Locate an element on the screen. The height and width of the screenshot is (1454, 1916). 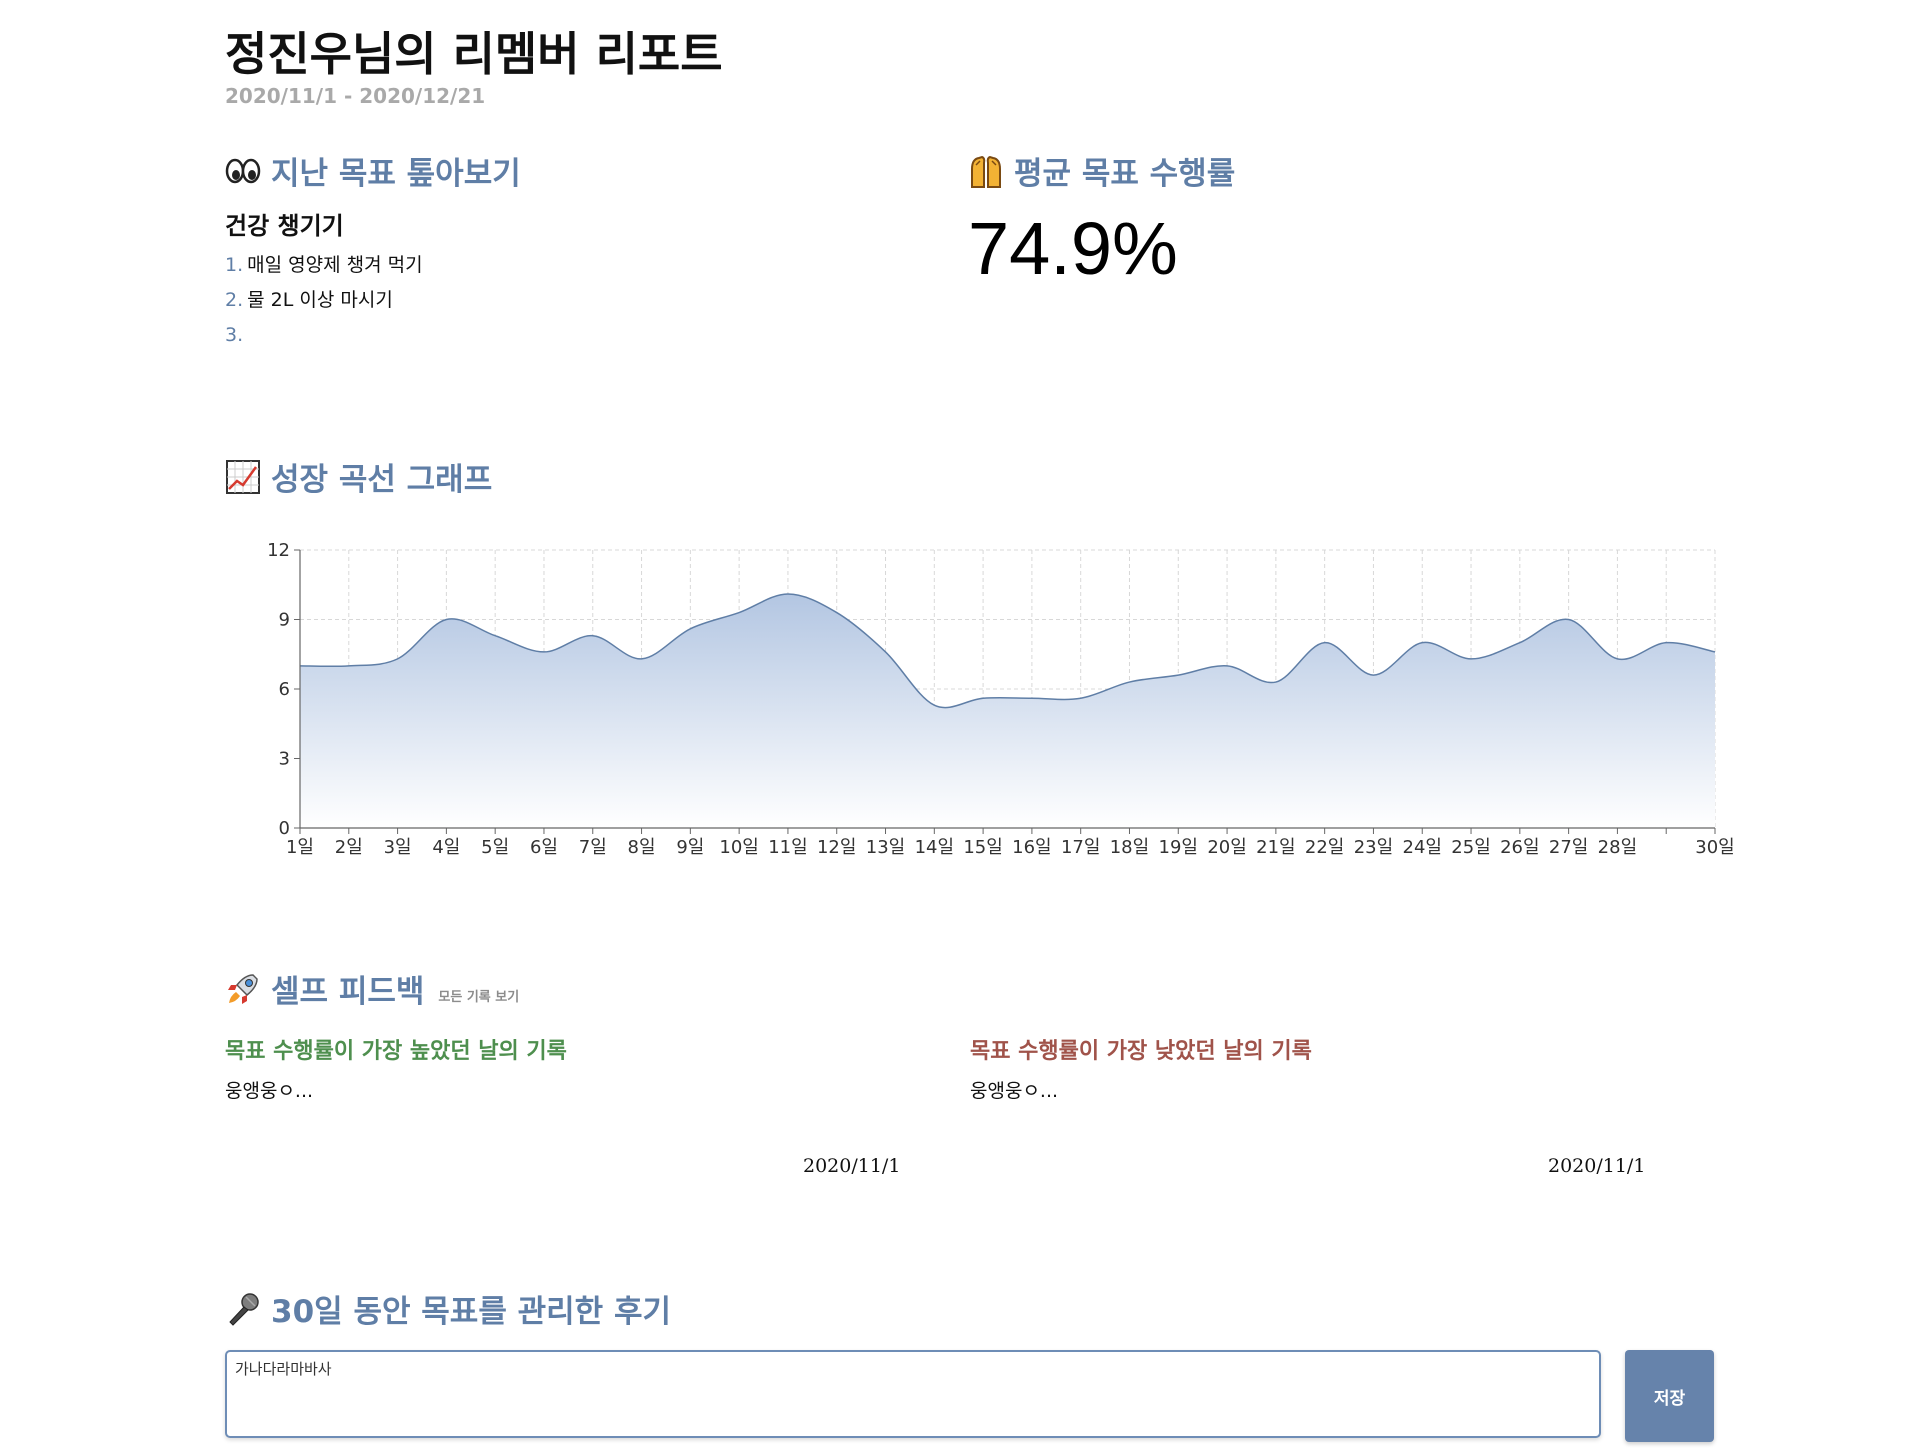
past-goals-heading-text: 지난 목표 톺아보기 is located at coordinates (396, 174).